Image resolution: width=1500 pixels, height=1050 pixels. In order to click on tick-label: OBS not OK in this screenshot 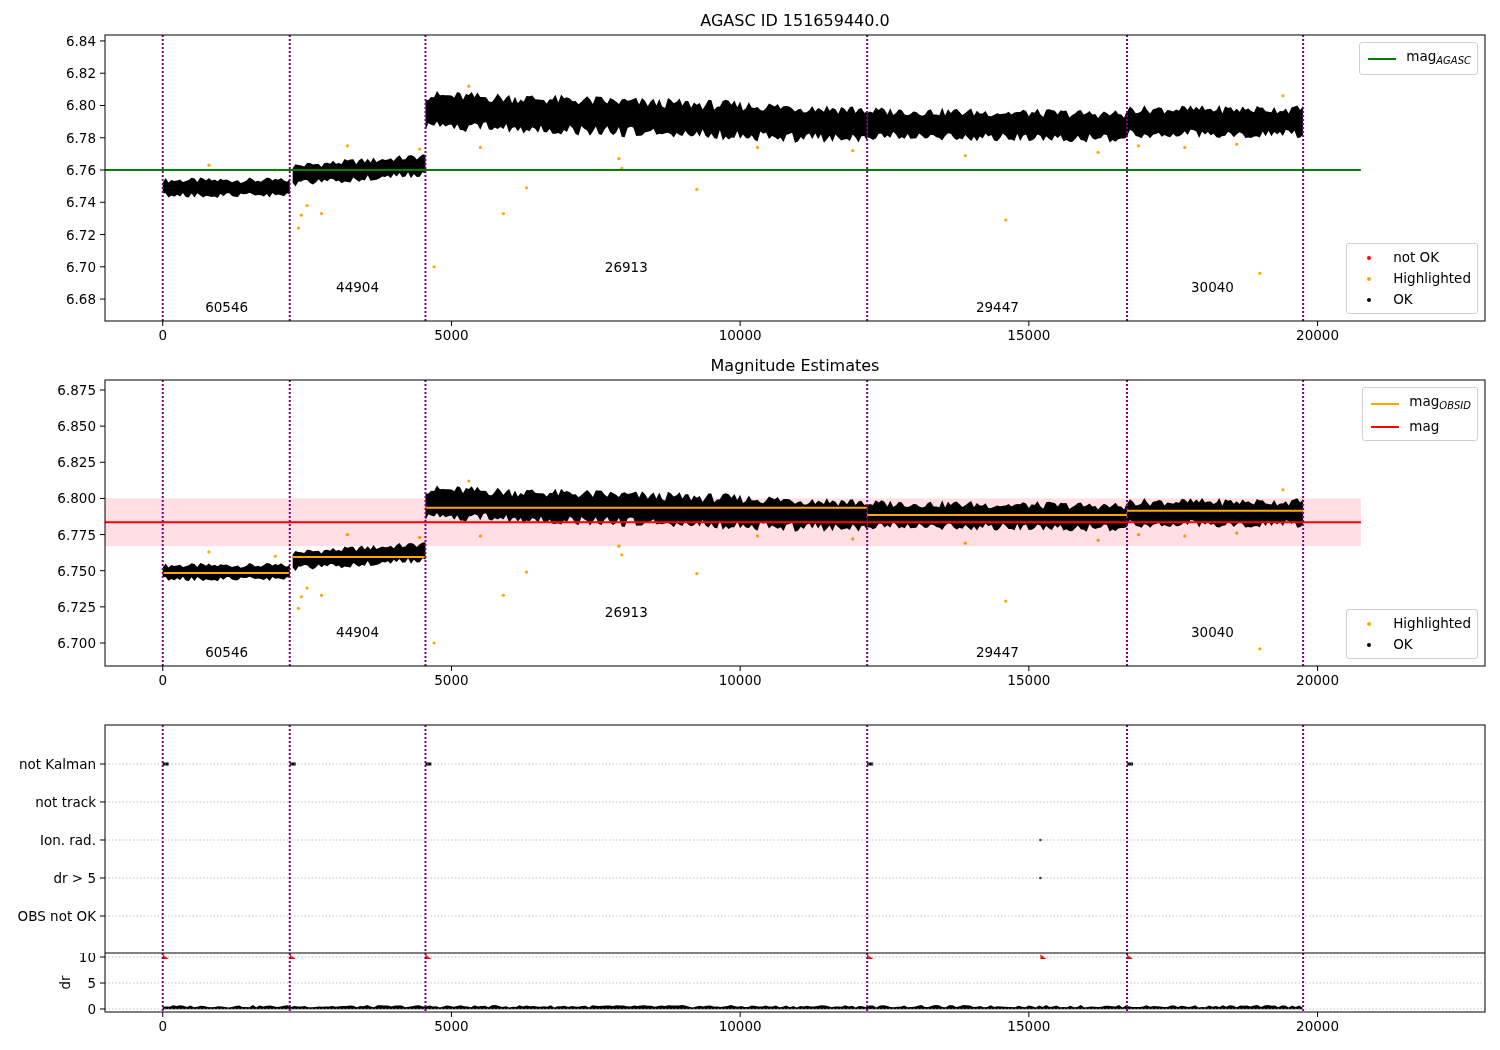, I will do `click(56, 916)`.